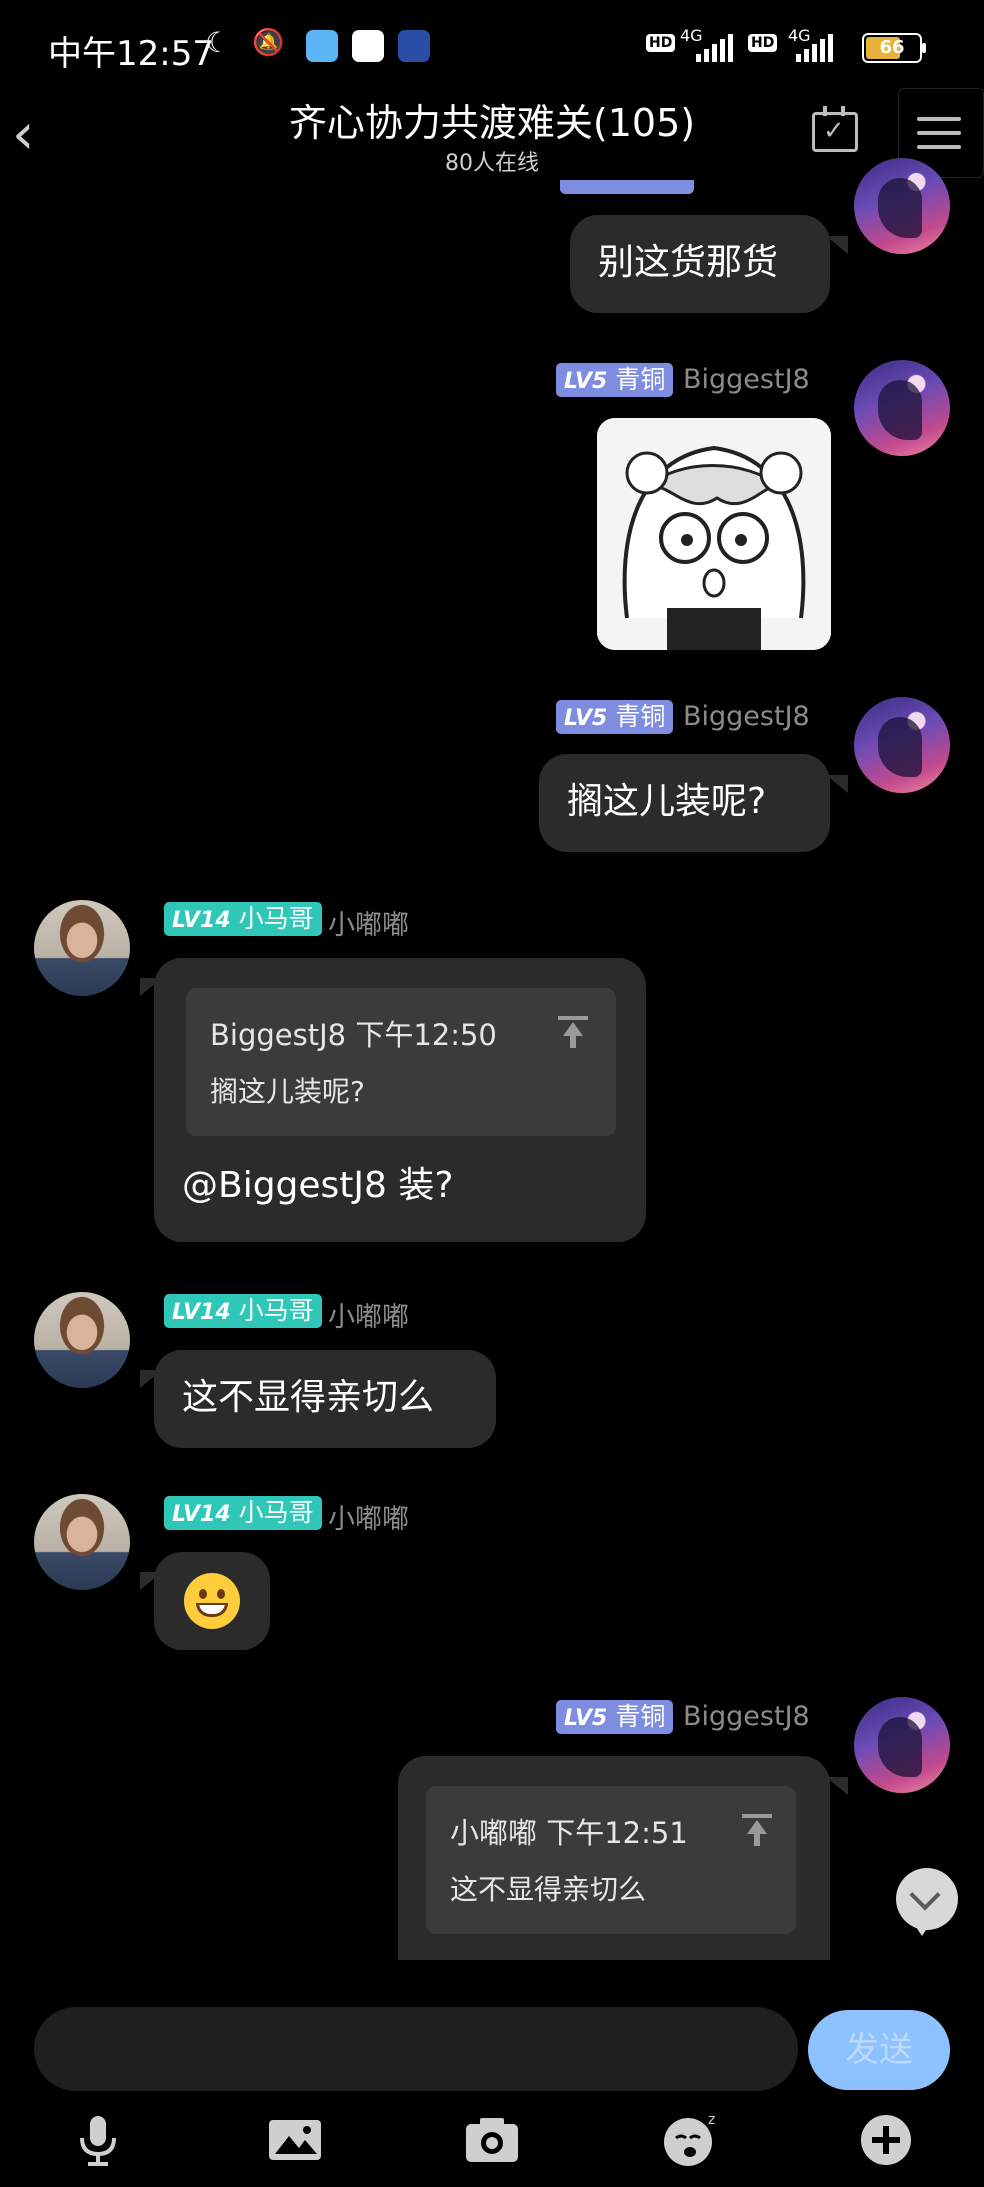 The image size is (984, 2187). Describe the element at coordinates (218, 42) in the screenshot. I see `moon-icon: ☾` at that location.